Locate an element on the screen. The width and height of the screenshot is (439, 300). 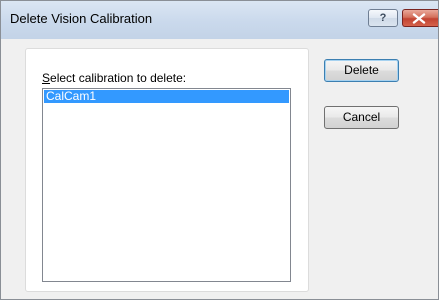
window-title: Delete Vision Calibration is located at coordinates (81, 18).